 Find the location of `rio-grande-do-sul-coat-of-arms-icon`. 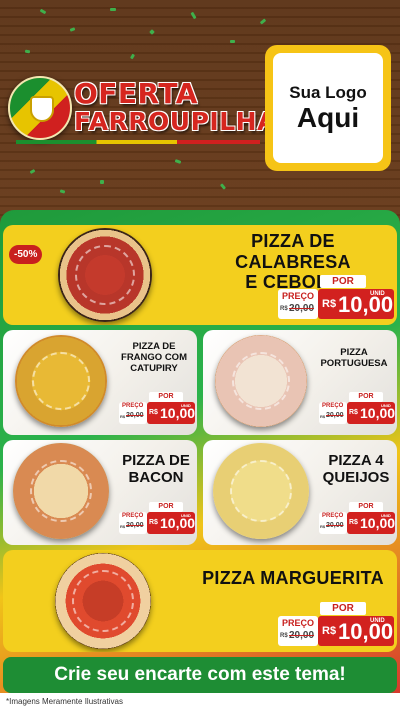

rio-grande-do-sul-coat-of-arms-icon is located at coordinates (40, 108).